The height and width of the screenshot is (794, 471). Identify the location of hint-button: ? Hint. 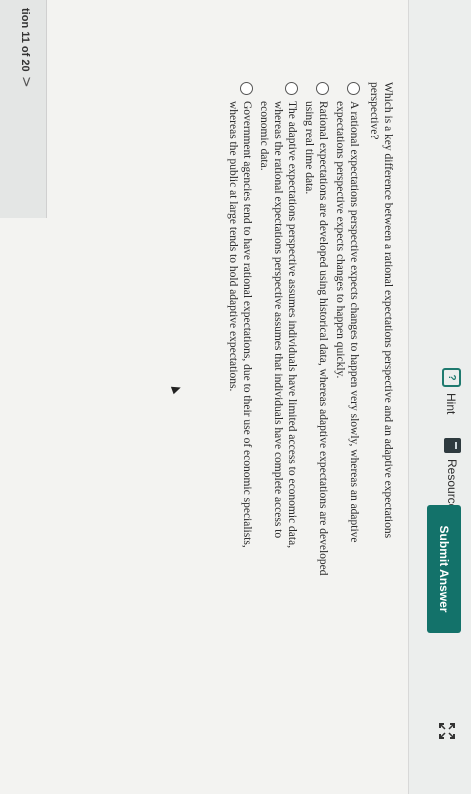
(451, 391).